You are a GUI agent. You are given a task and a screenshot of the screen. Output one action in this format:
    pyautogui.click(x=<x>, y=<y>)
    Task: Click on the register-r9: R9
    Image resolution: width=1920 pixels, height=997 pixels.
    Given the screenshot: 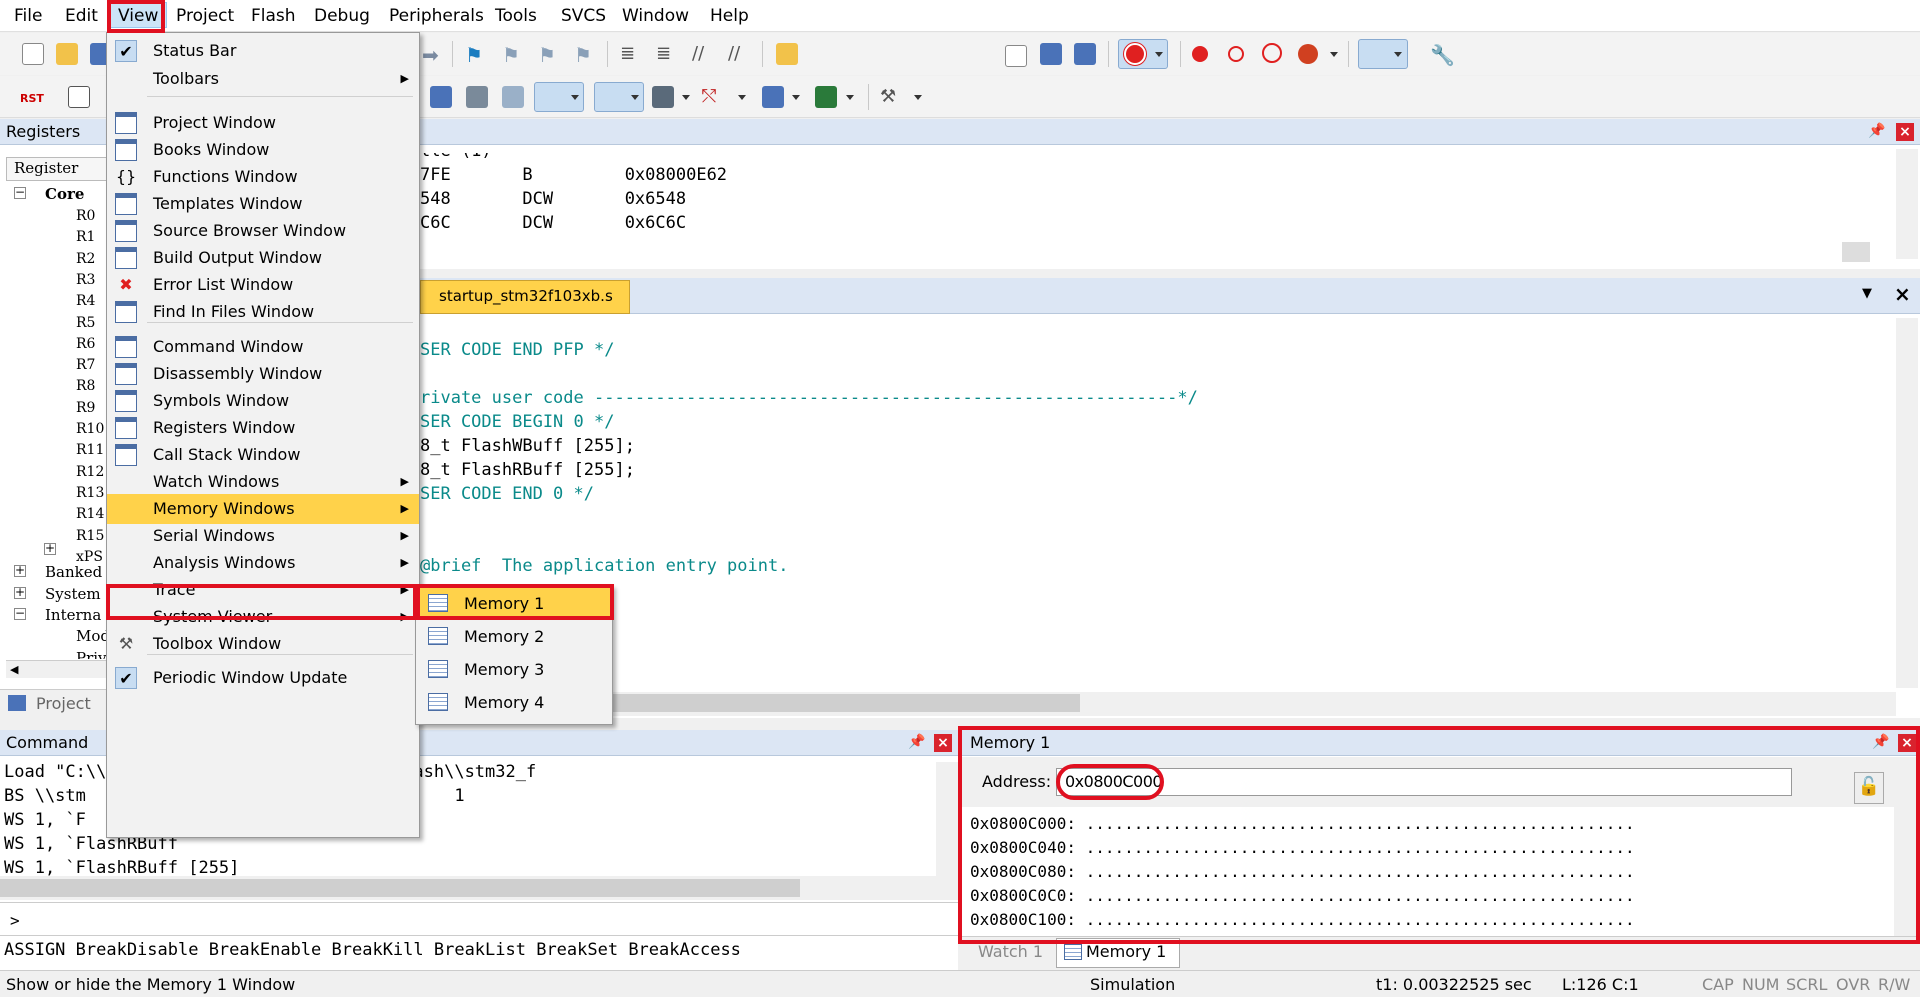 What is the action you would take?
    pyautogui.click(x=85, y=408)
    